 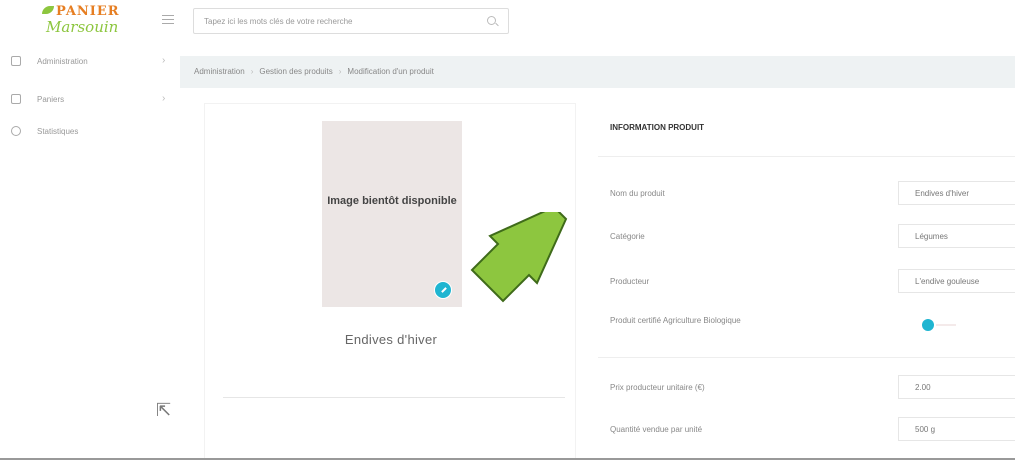 What do you see at coordinates (657, 387) in the screenshot?
I see `field-label-price: Prix producteur unitaire (€)` at bounding box center [657, 387].